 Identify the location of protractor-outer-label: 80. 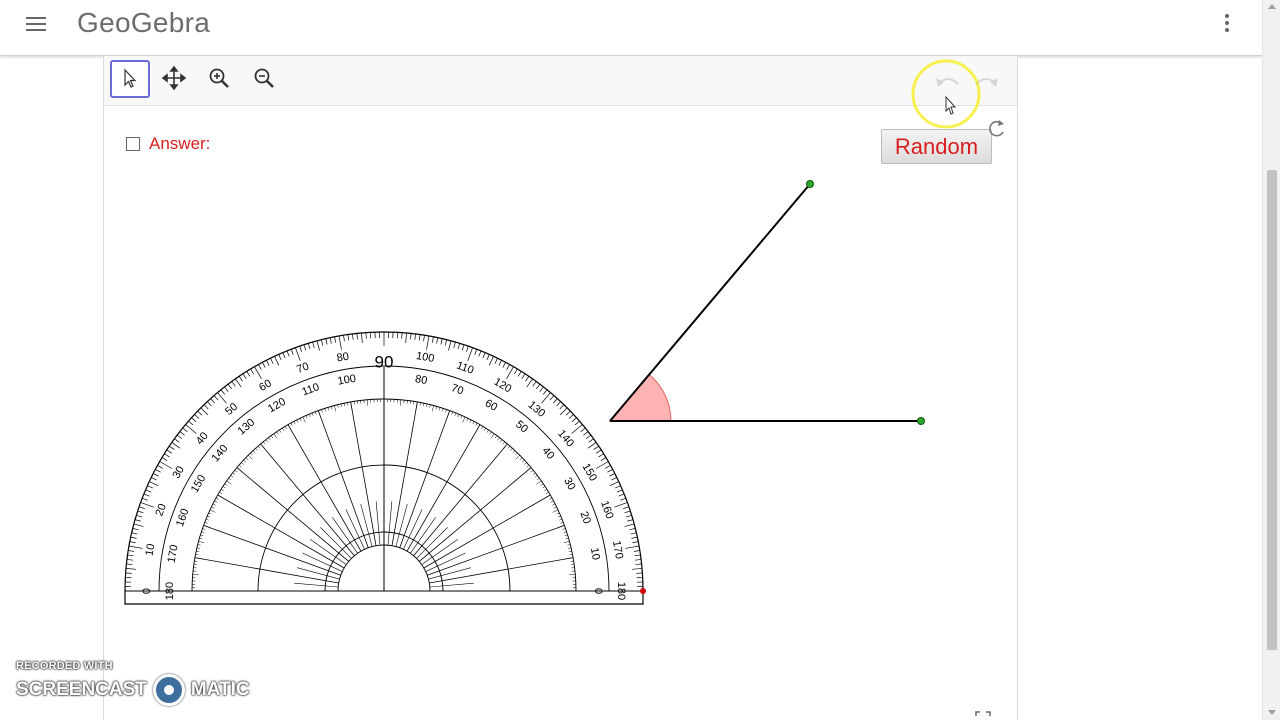
(343, 358).